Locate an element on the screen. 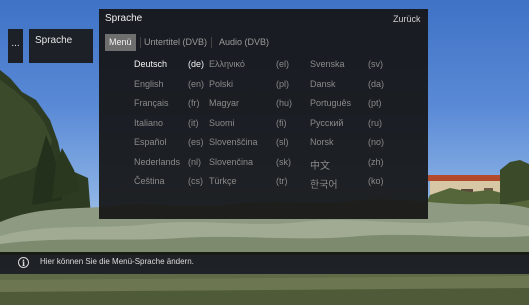 The image size is (529, 305). language-name: Norsk is located at coordinates (322, 142).